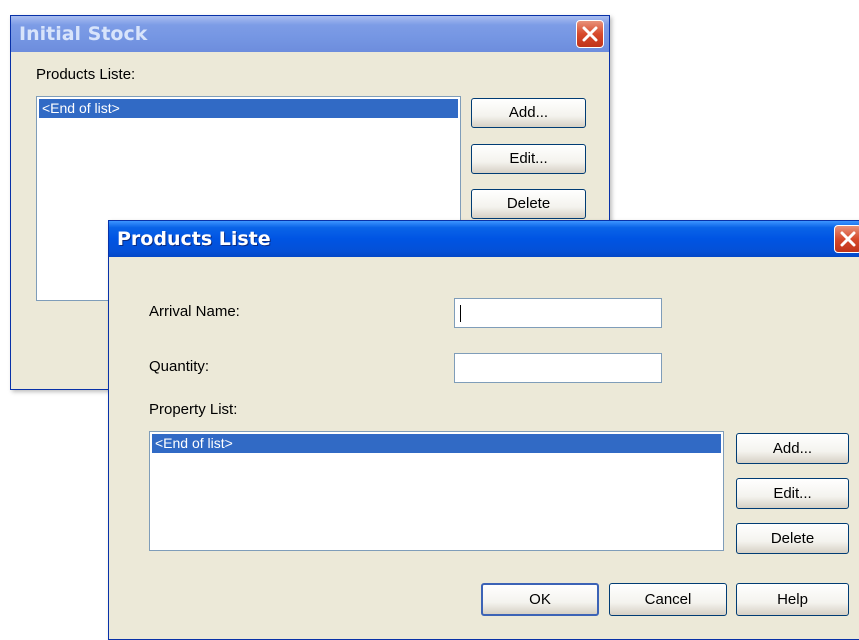 This screenshot has height=640, width=859. What do you see at coordinates (83, 34) in the screenshot?
I see `initial-stock-title: Initial Stock` at bounding box center [83, 34].